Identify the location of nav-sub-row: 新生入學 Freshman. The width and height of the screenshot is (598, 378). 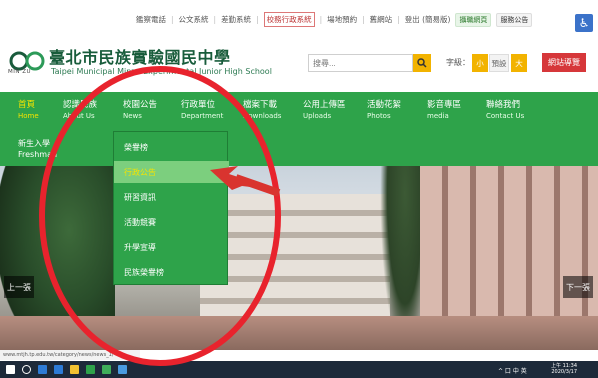
(299, 149).